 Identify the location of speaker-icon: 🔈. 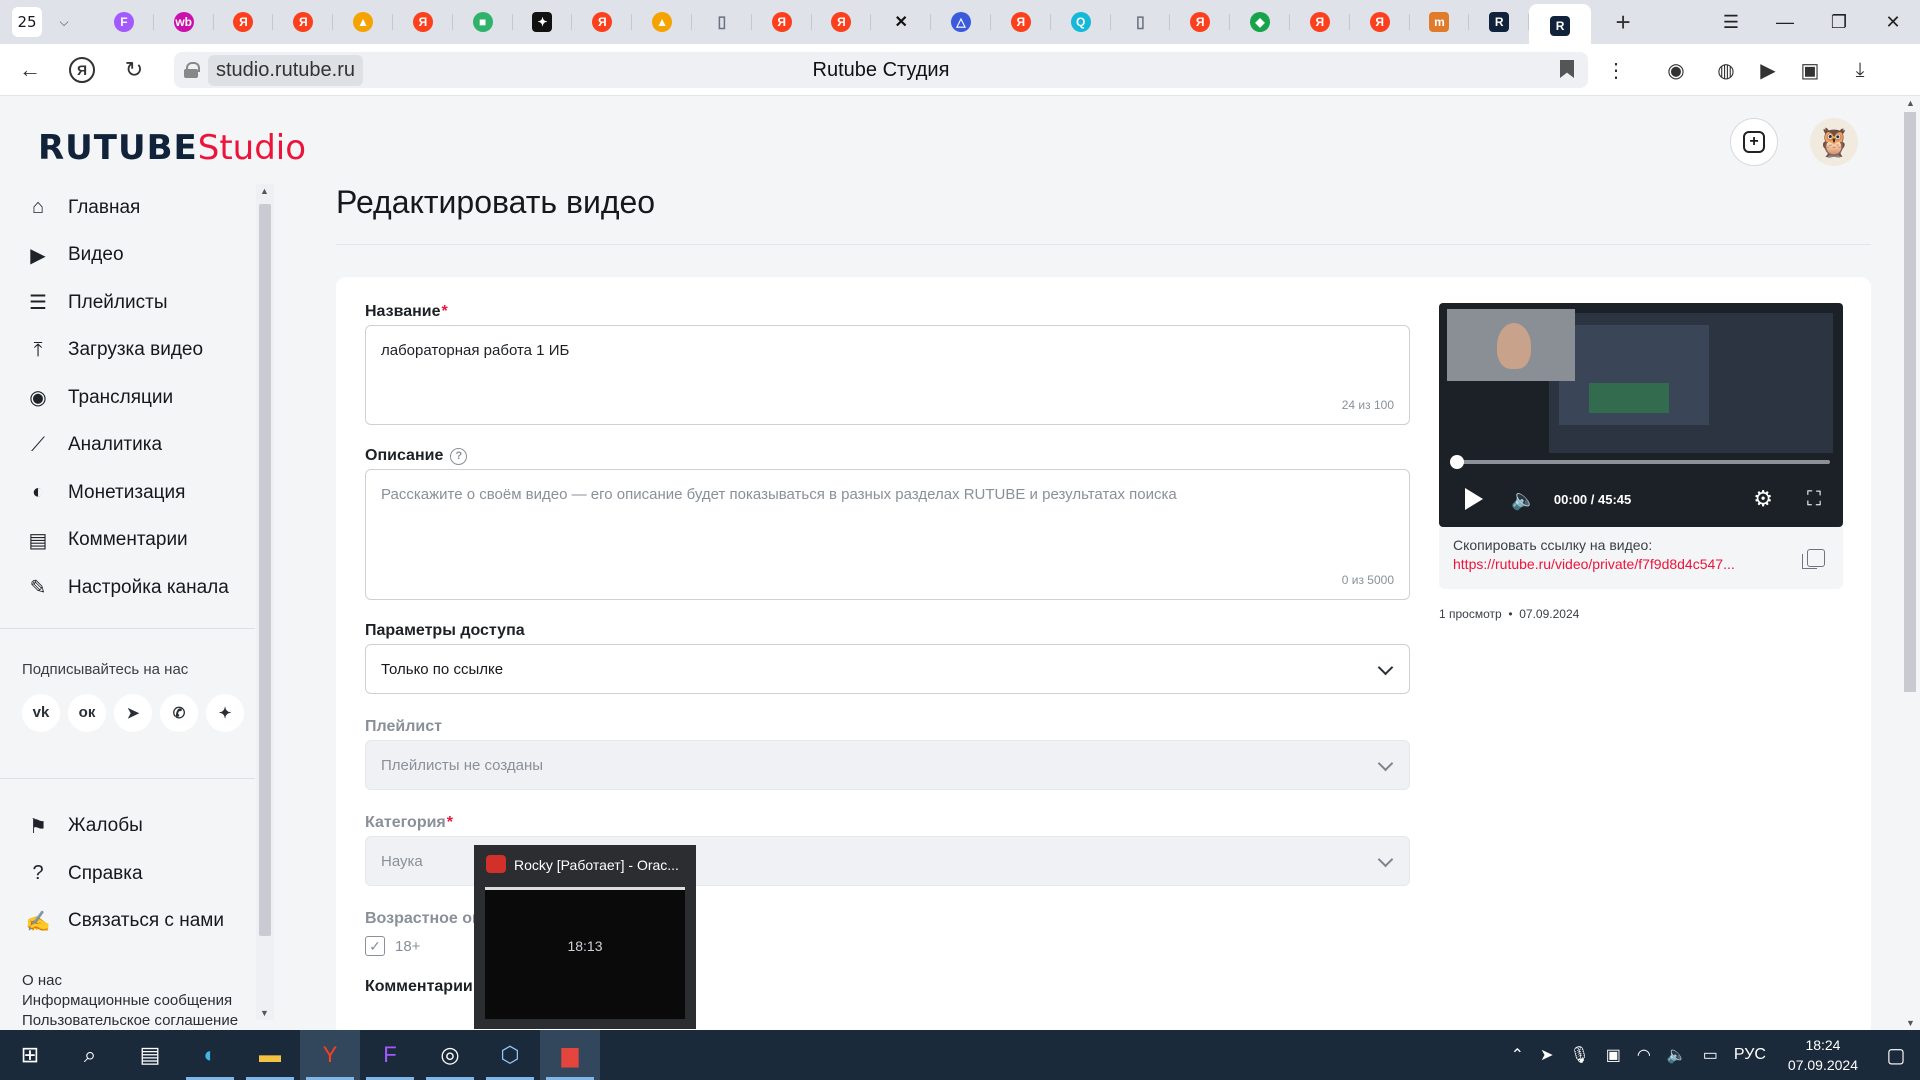
(1677, 1055).